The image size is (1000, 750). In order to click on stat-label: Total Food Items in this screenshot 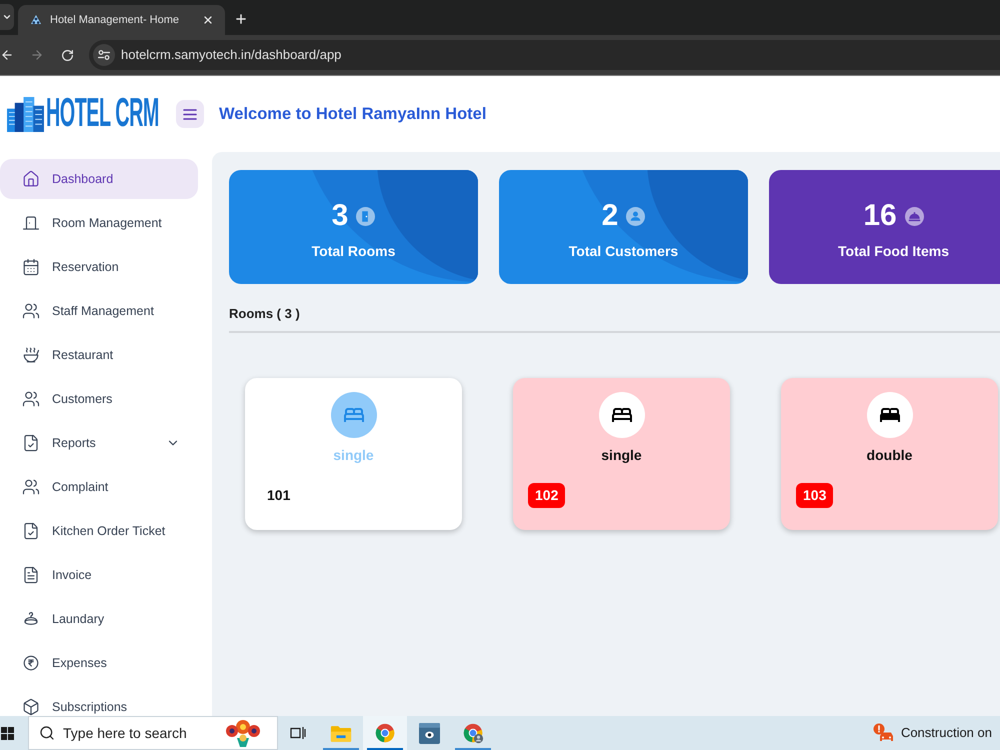, I will do `click(893, 251)`.